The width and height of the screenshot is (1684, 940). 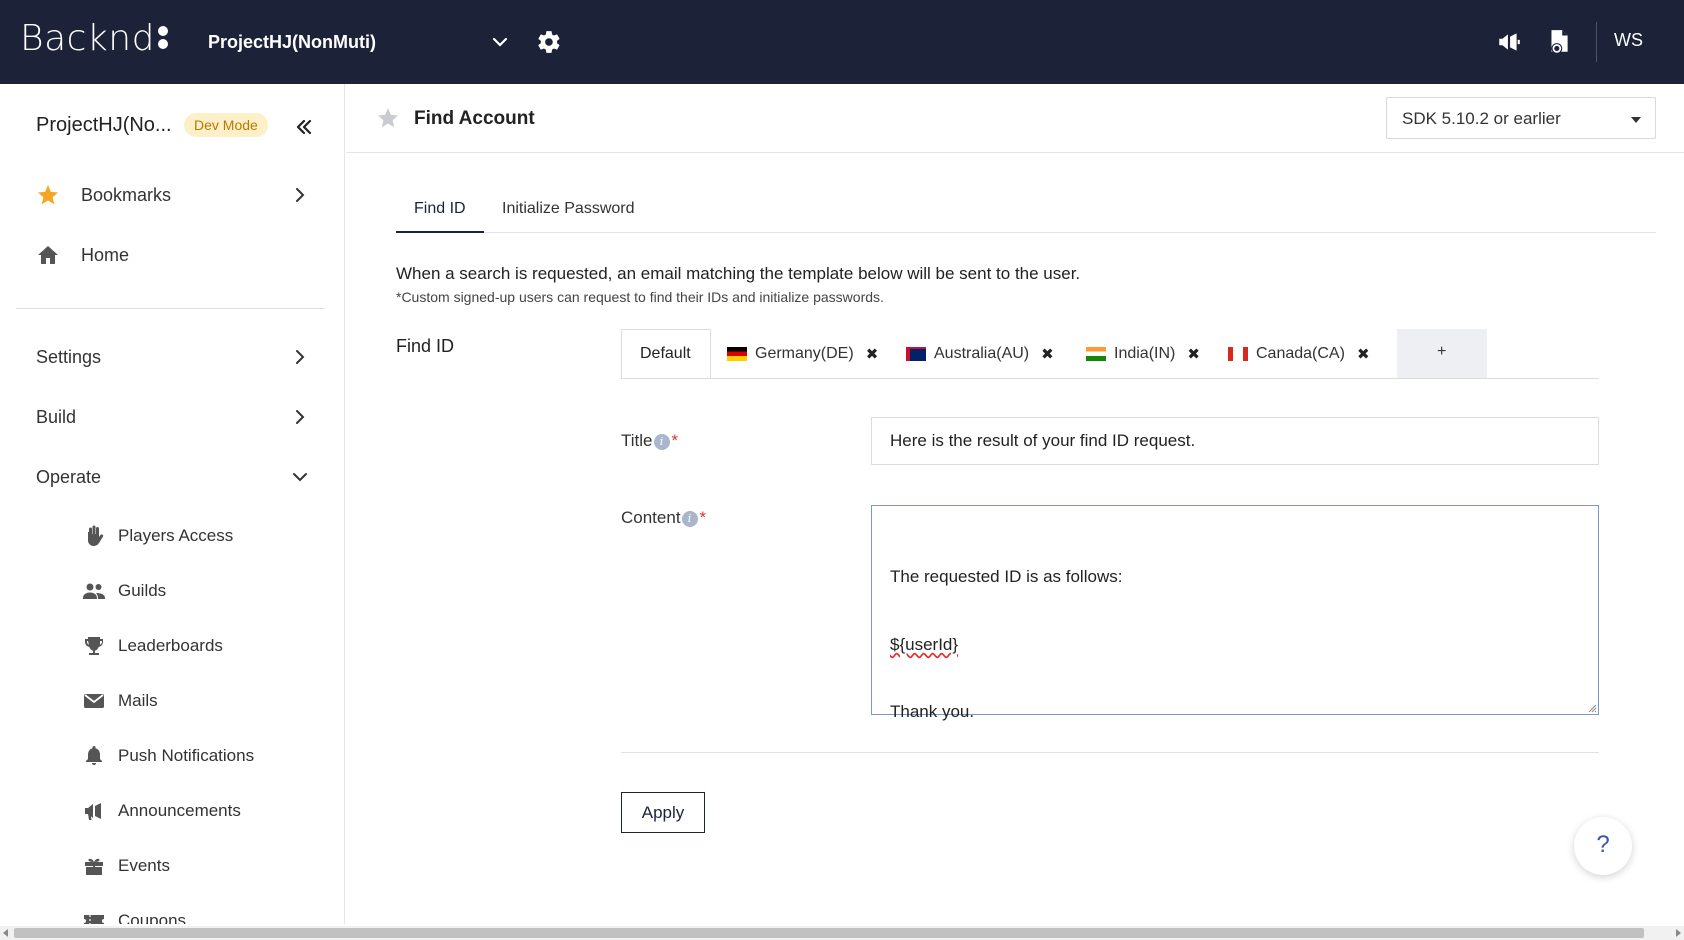 What do you see at coordinates (1096, 354) in the screenshot?
I see `india-flag-icon` at bounding box center [1096, 354].